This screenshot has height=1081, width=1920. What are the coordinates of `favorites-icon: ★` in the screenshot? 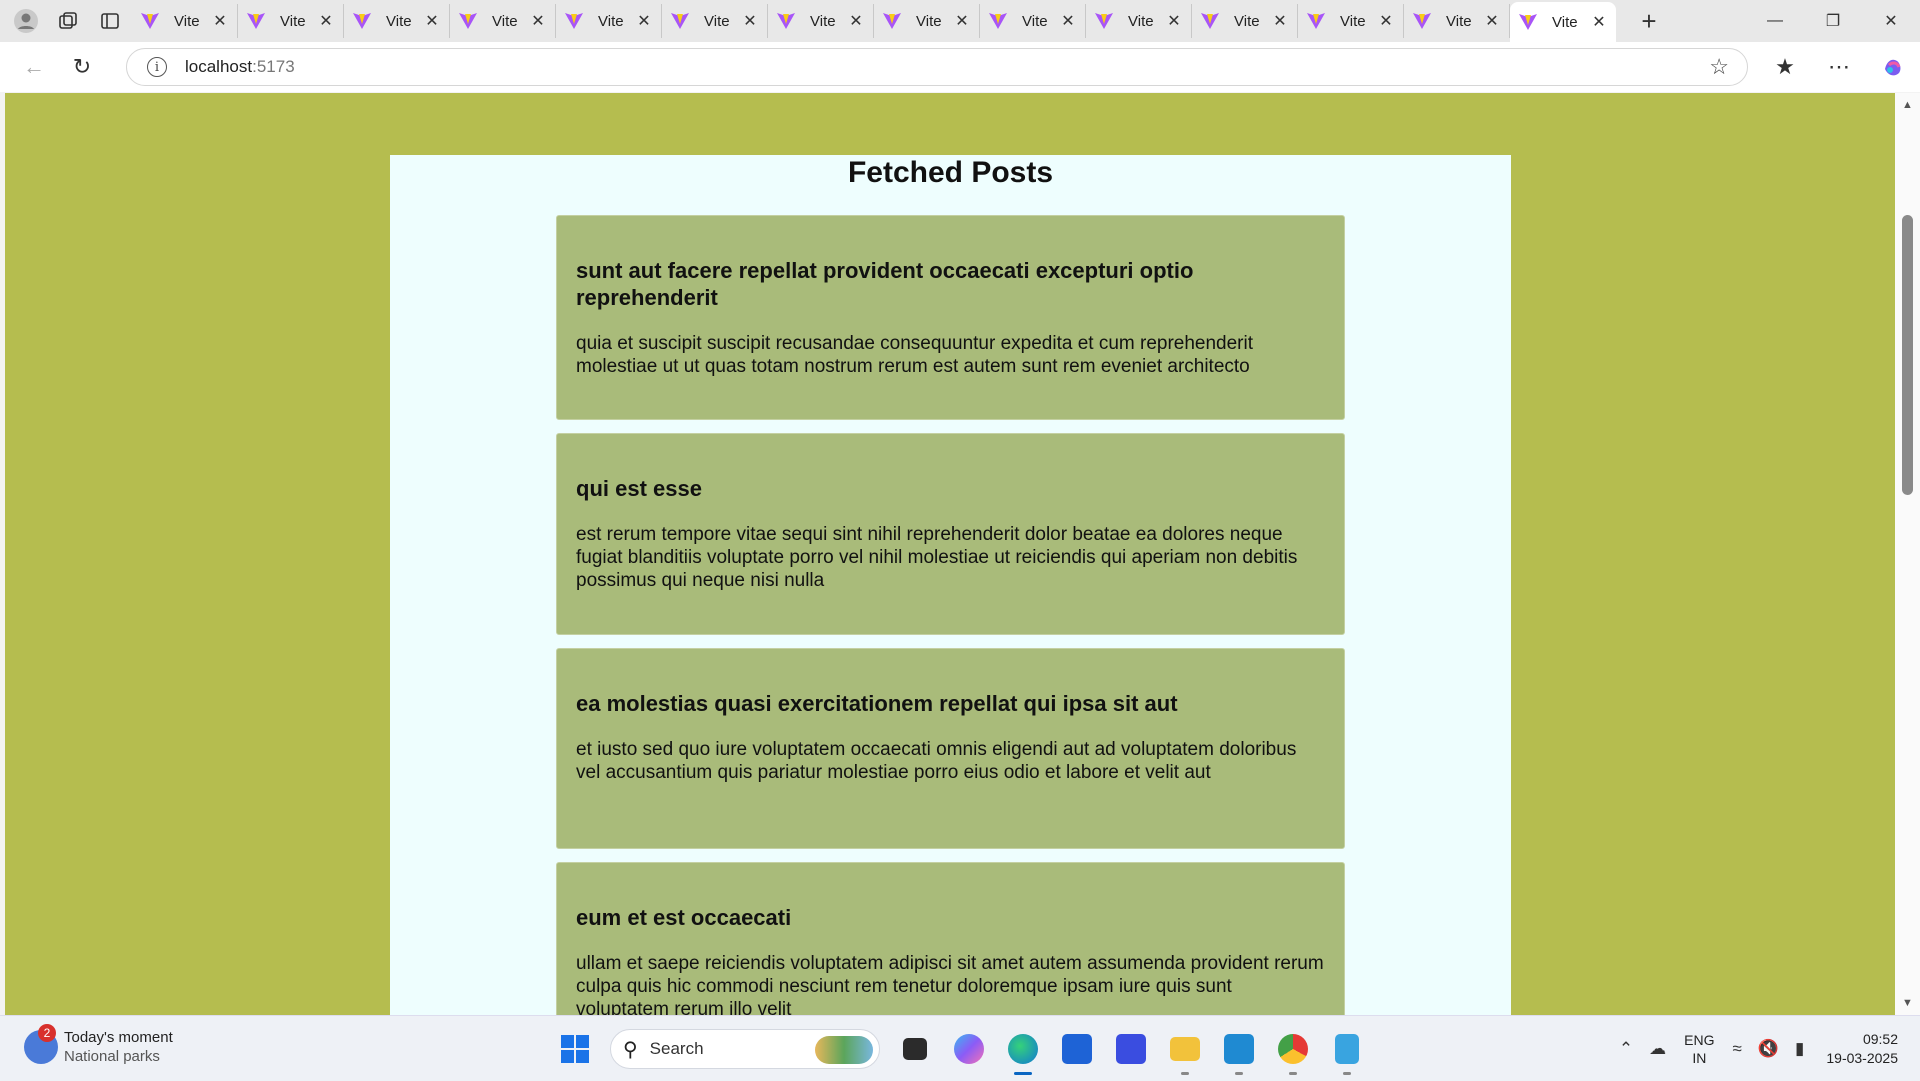 It's located at (1785, 67).